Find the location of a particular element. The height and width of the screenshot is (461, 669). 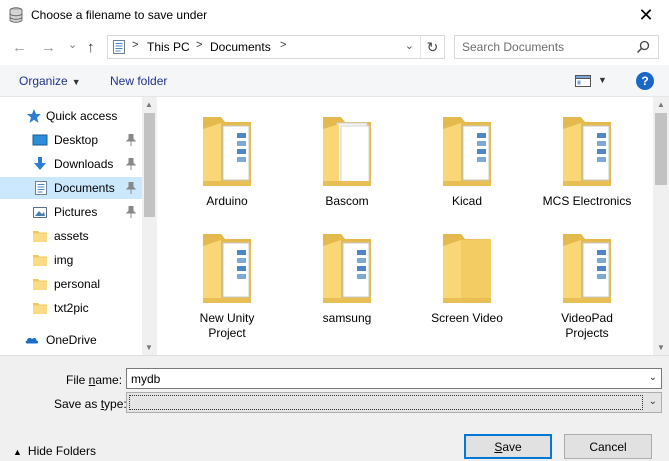

file-name: Bascom is located at coordinates (347, 201).